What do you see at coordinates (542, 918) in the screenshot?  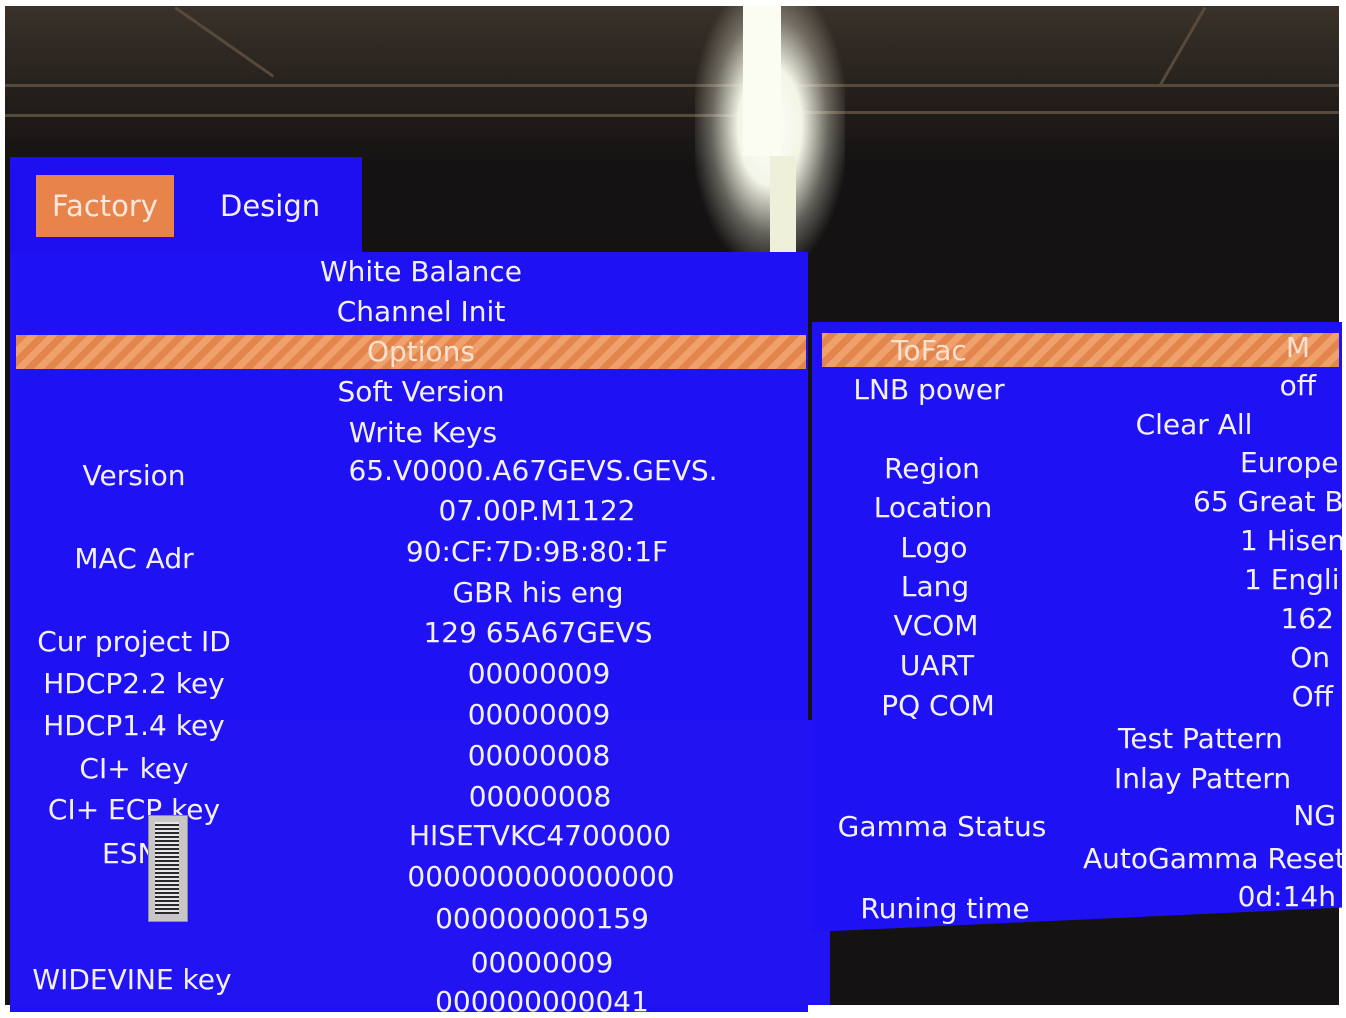 I see `info-value-esn-3: 000000000159` at bounding box center [542, 918].